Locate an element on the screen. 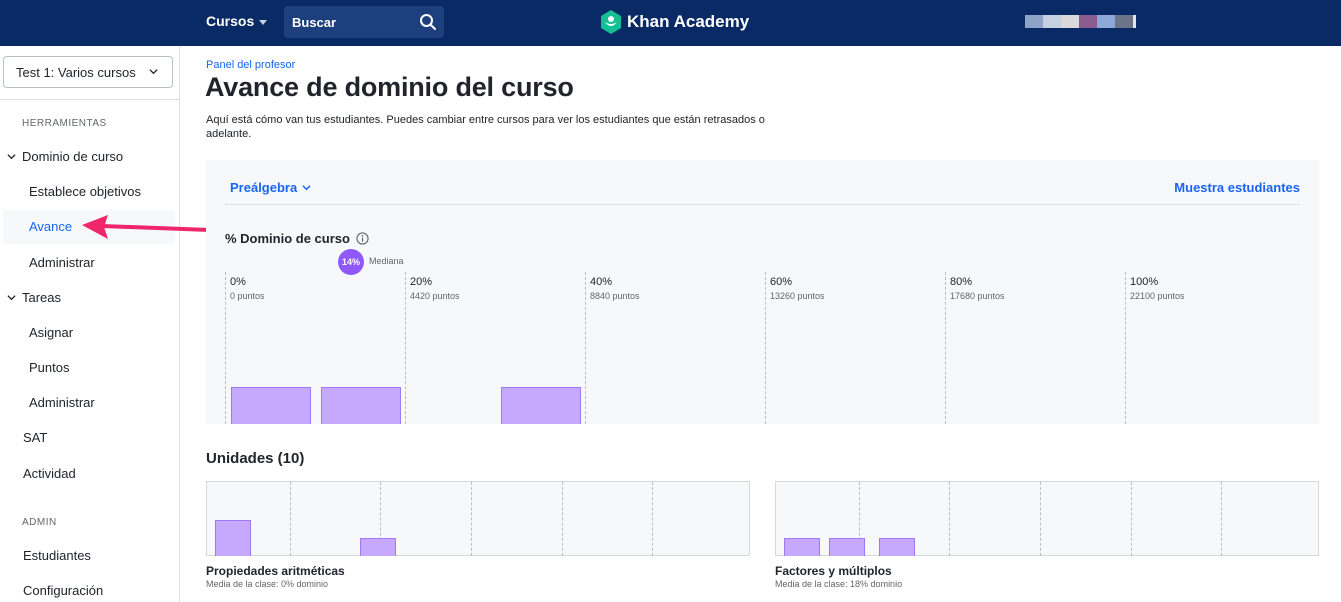 This screenshot has height=602, width=1341. tick-label-points: 0 puntos is located at coordinates (247, 296).